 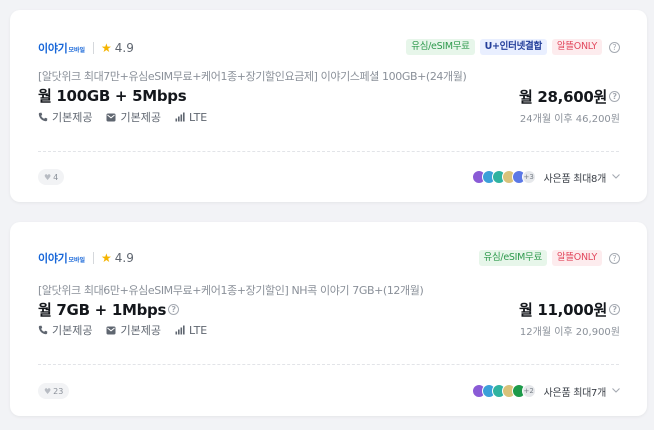 What do you see at coordinates (575, 179) in the screenshot?
I see `gift-label: 사은품 최대8개` at bounding box center [575, 179].